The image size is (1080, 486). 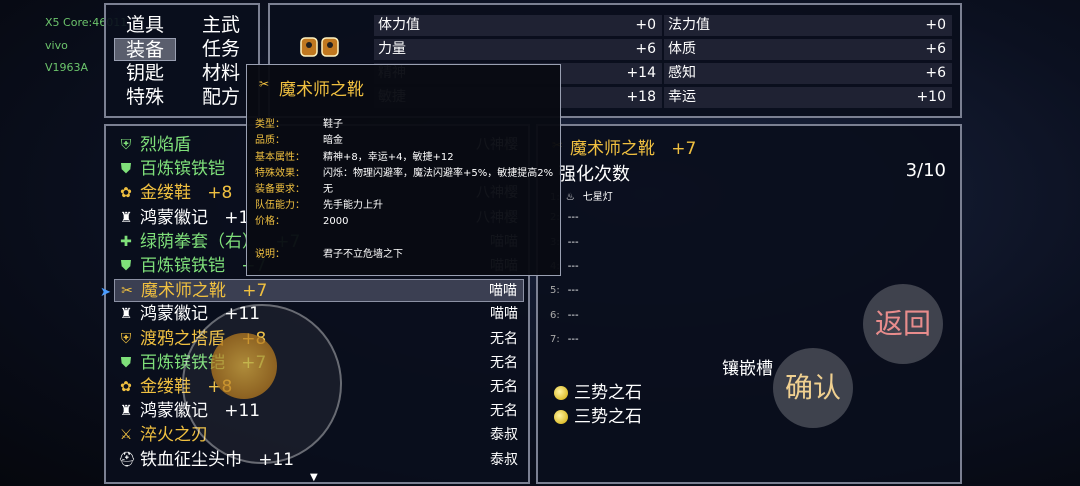 I want to click on stat-label: 体力值, so click(x=399, y=25).